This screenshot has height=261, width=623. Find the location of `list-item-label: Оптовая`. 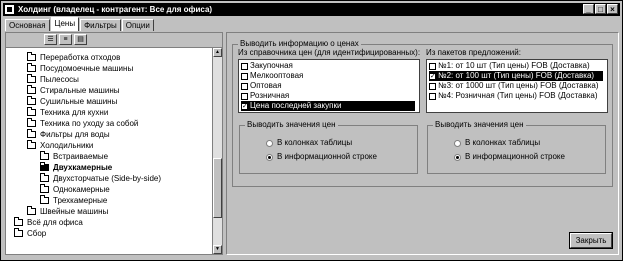

list-item-label: Оптовая is located at coordinates (266, 85).